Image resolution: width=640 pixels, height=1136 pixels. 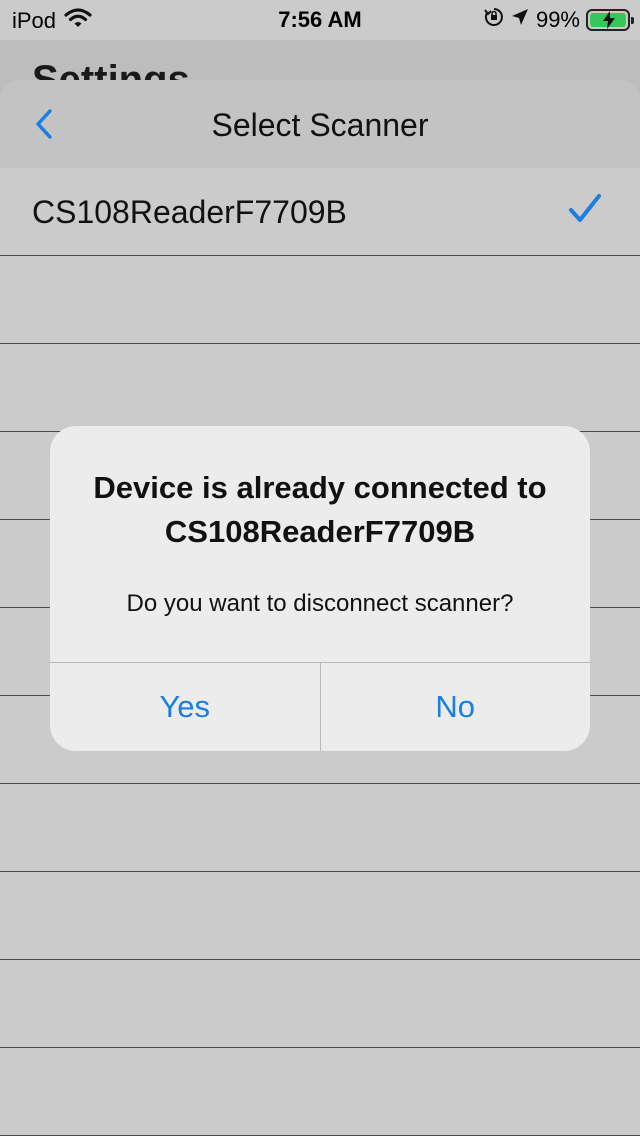 What do you see at coordinates (189, 212) in the screenshot?
I see `scanner-name: CS108ReaderF7709B` at bounding box center [189, 212].